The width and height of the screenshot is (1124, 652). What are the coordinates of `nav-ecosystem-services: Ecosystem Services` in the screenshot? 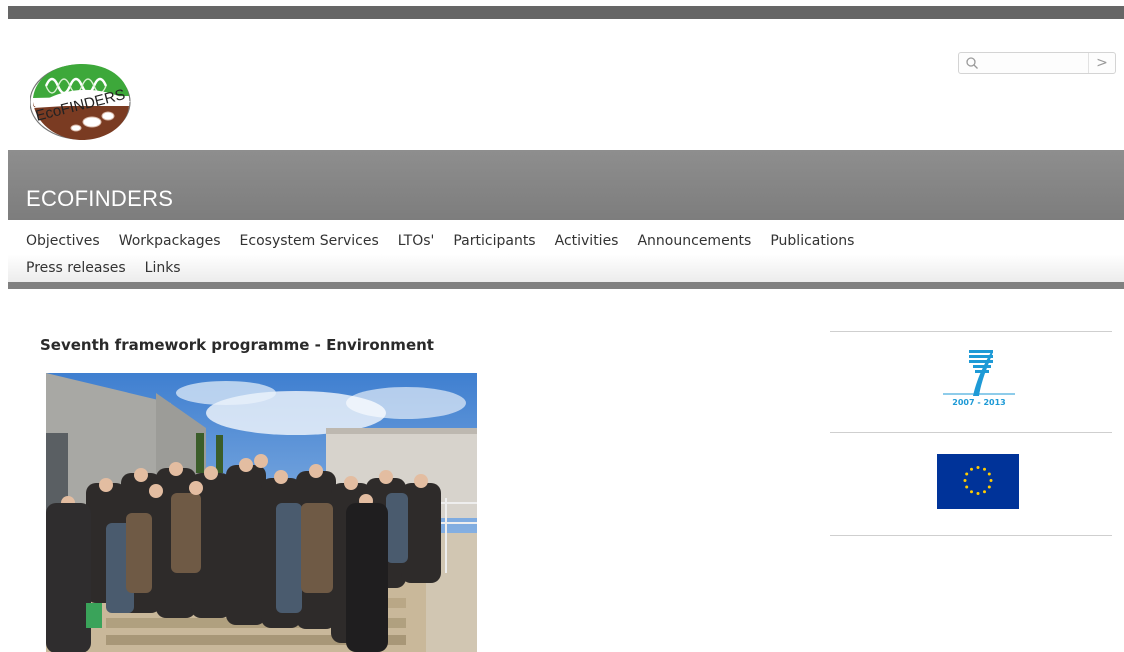 It's located at (309, 241).